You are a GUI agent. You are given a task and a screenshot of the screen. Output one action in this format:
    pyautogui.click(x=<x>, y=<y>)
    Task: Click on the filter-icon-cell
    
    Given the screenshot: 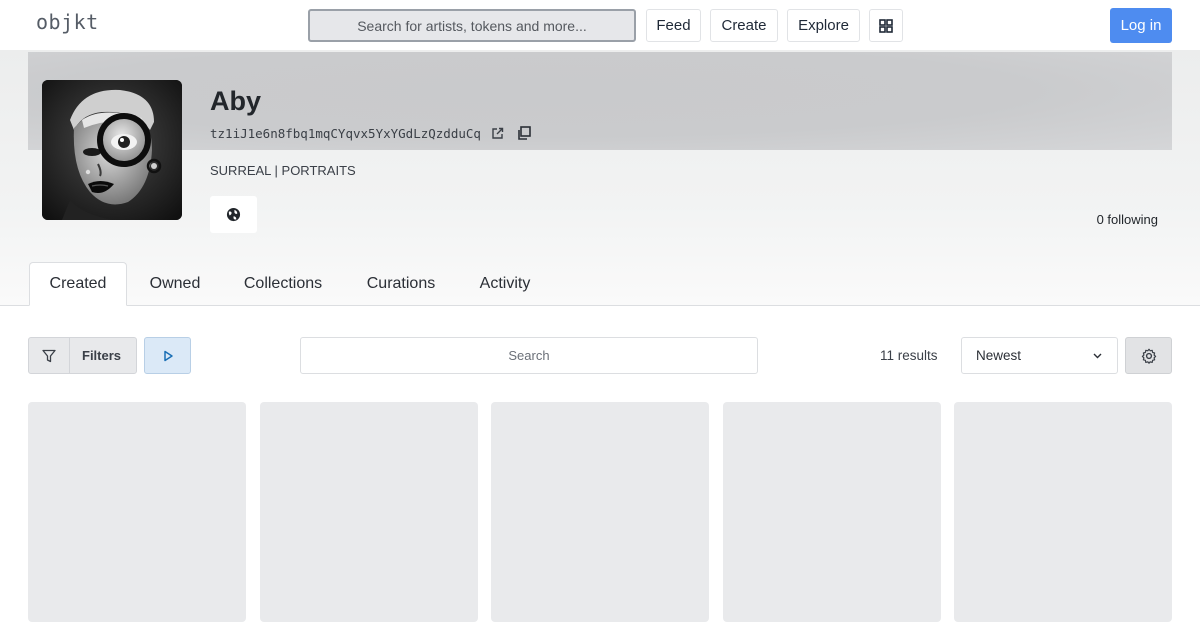 What is the action you would take?
    pyautogui.click(x=49, y=355)
    